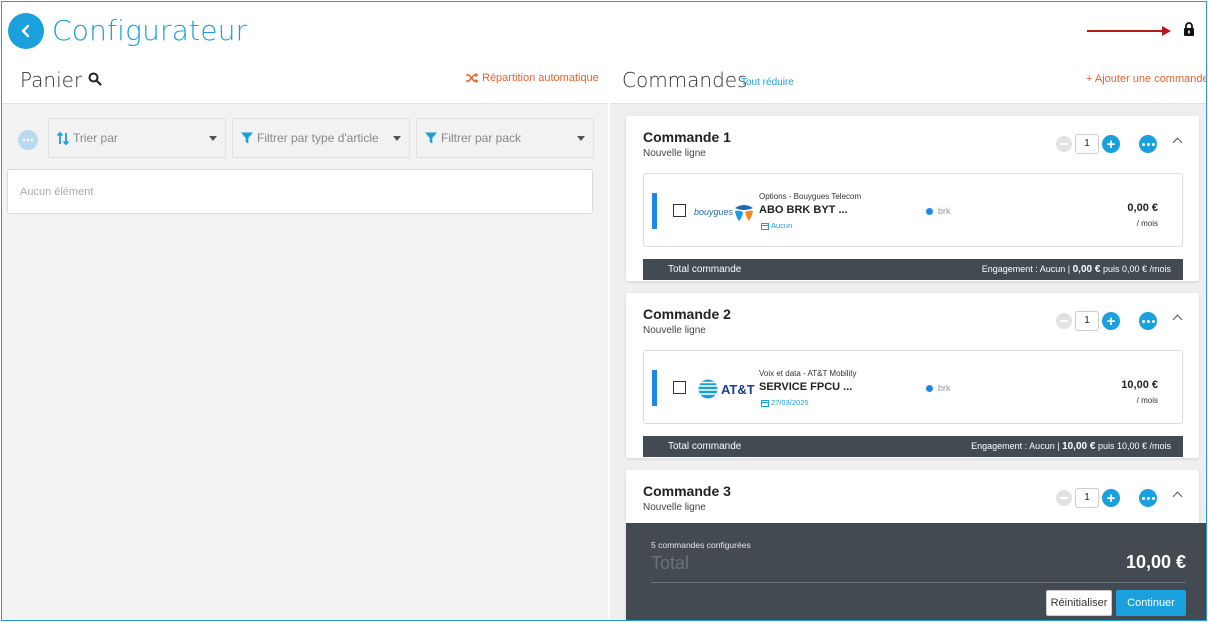 Image resolution: width=1208 pixels, height=622 pixels. Describe the element at coordinates (654, 388) in the screenshot. I see `line-indicator` at that location.